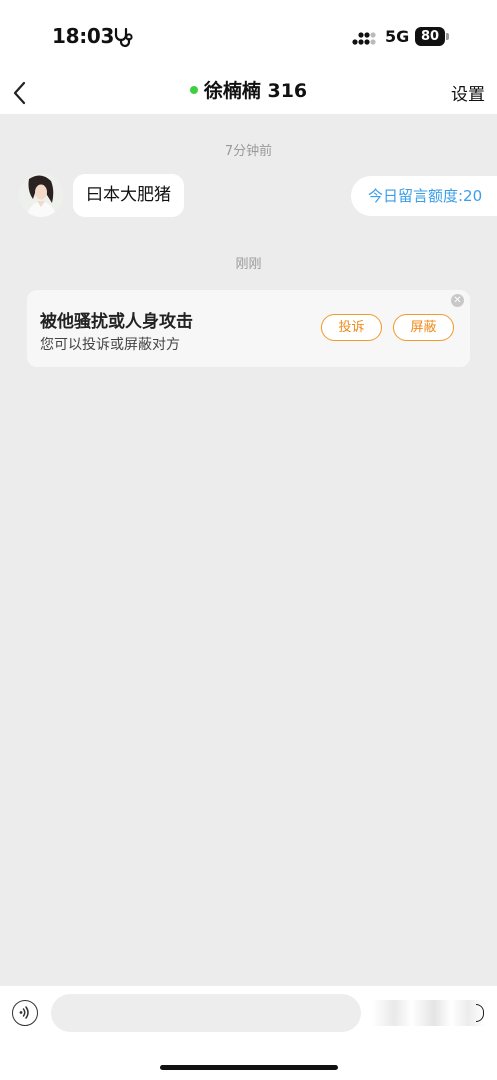 The image size is (497, 1080). I want to click on settings-button: 设置, so click(468, 92).